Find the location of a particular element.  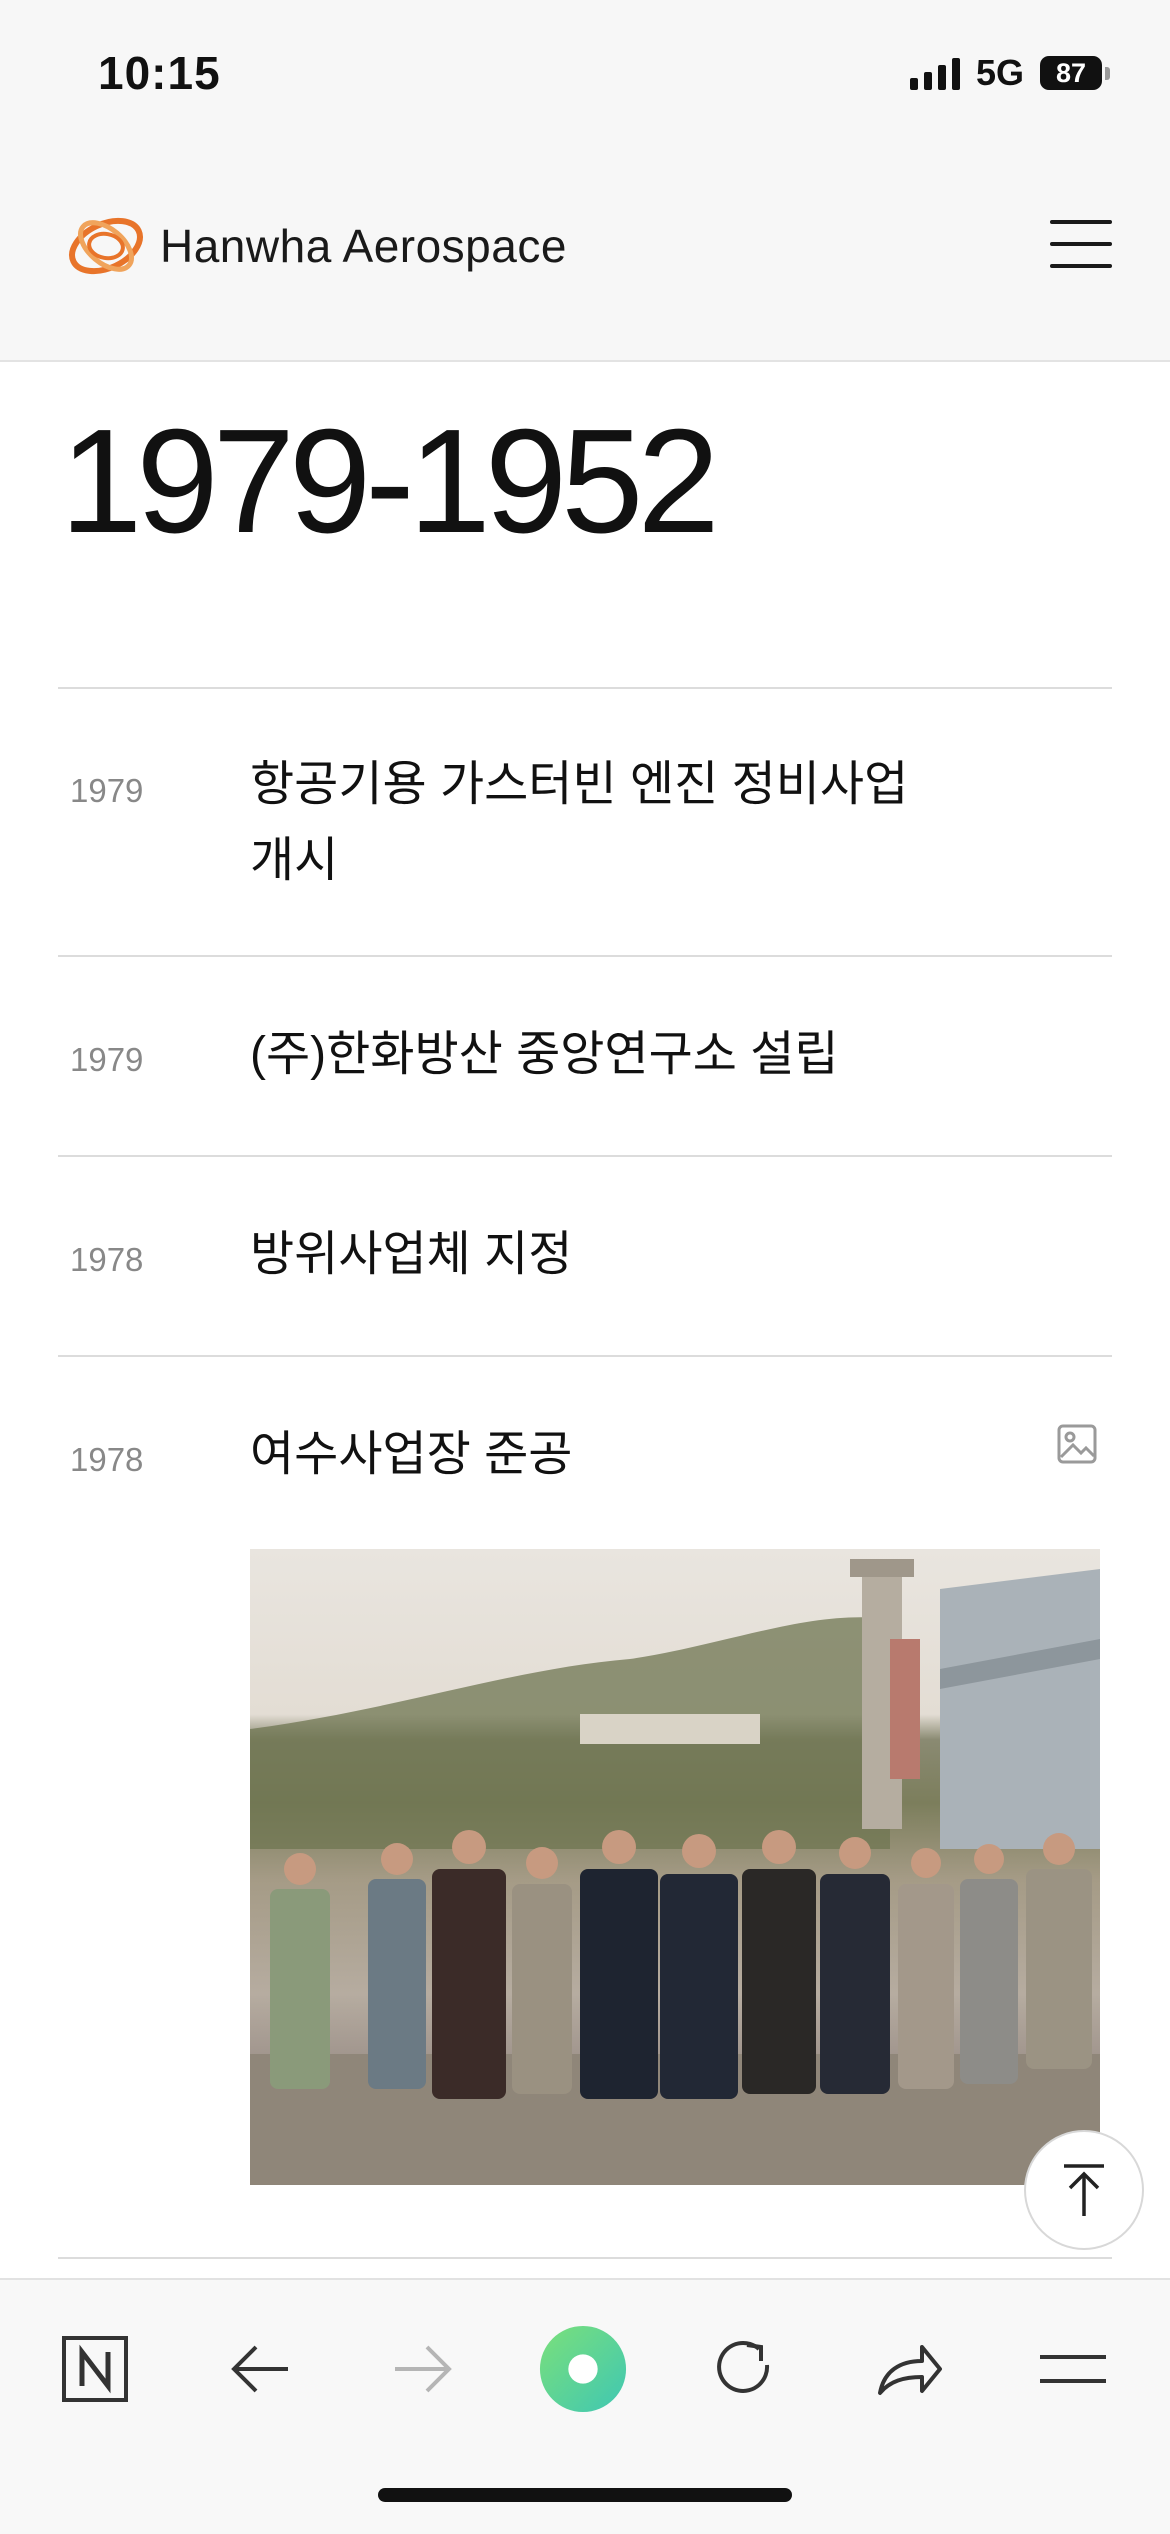

timeline-item: 1979 (주)한화방산 중앙연구소 설립 is located at coordinates (585, 1057).